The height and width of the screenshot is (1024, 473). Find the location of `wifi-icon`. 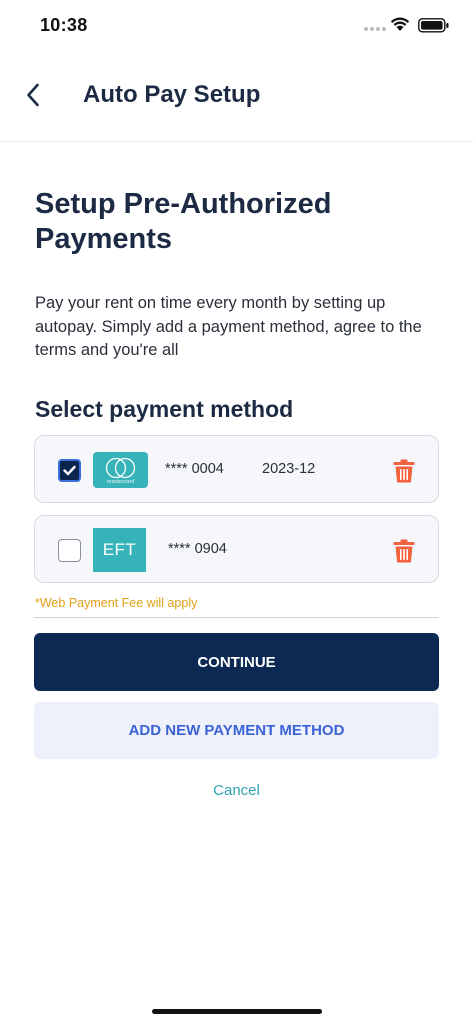

wifi-icon is located at coordinates (400, 24).